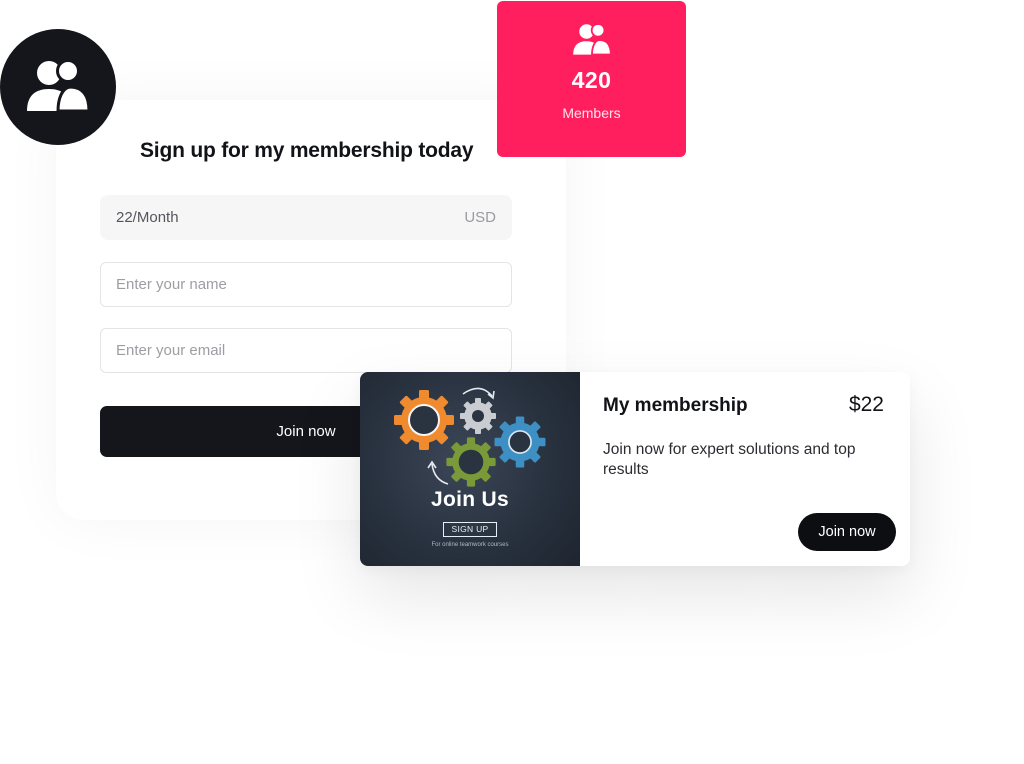 This screenshot has width=1024, height=764. I want to click on blue-gear-icon, so click(520, 442).